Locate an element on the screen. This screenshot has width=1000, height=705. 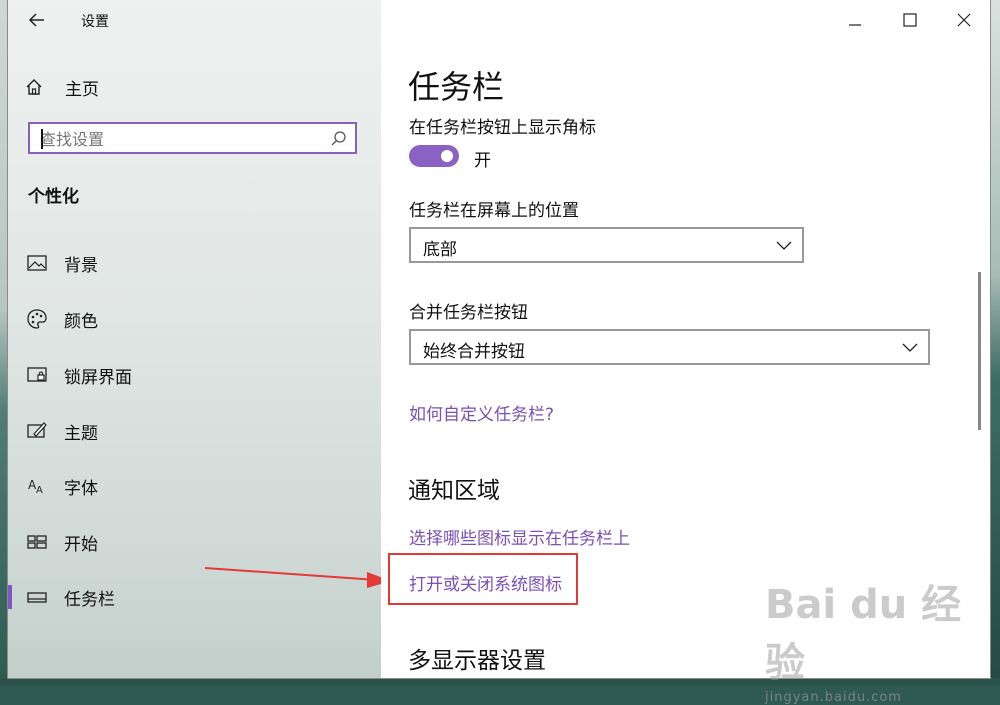
sidebar-item-label: 开始 is located at coordinates (81, 544).